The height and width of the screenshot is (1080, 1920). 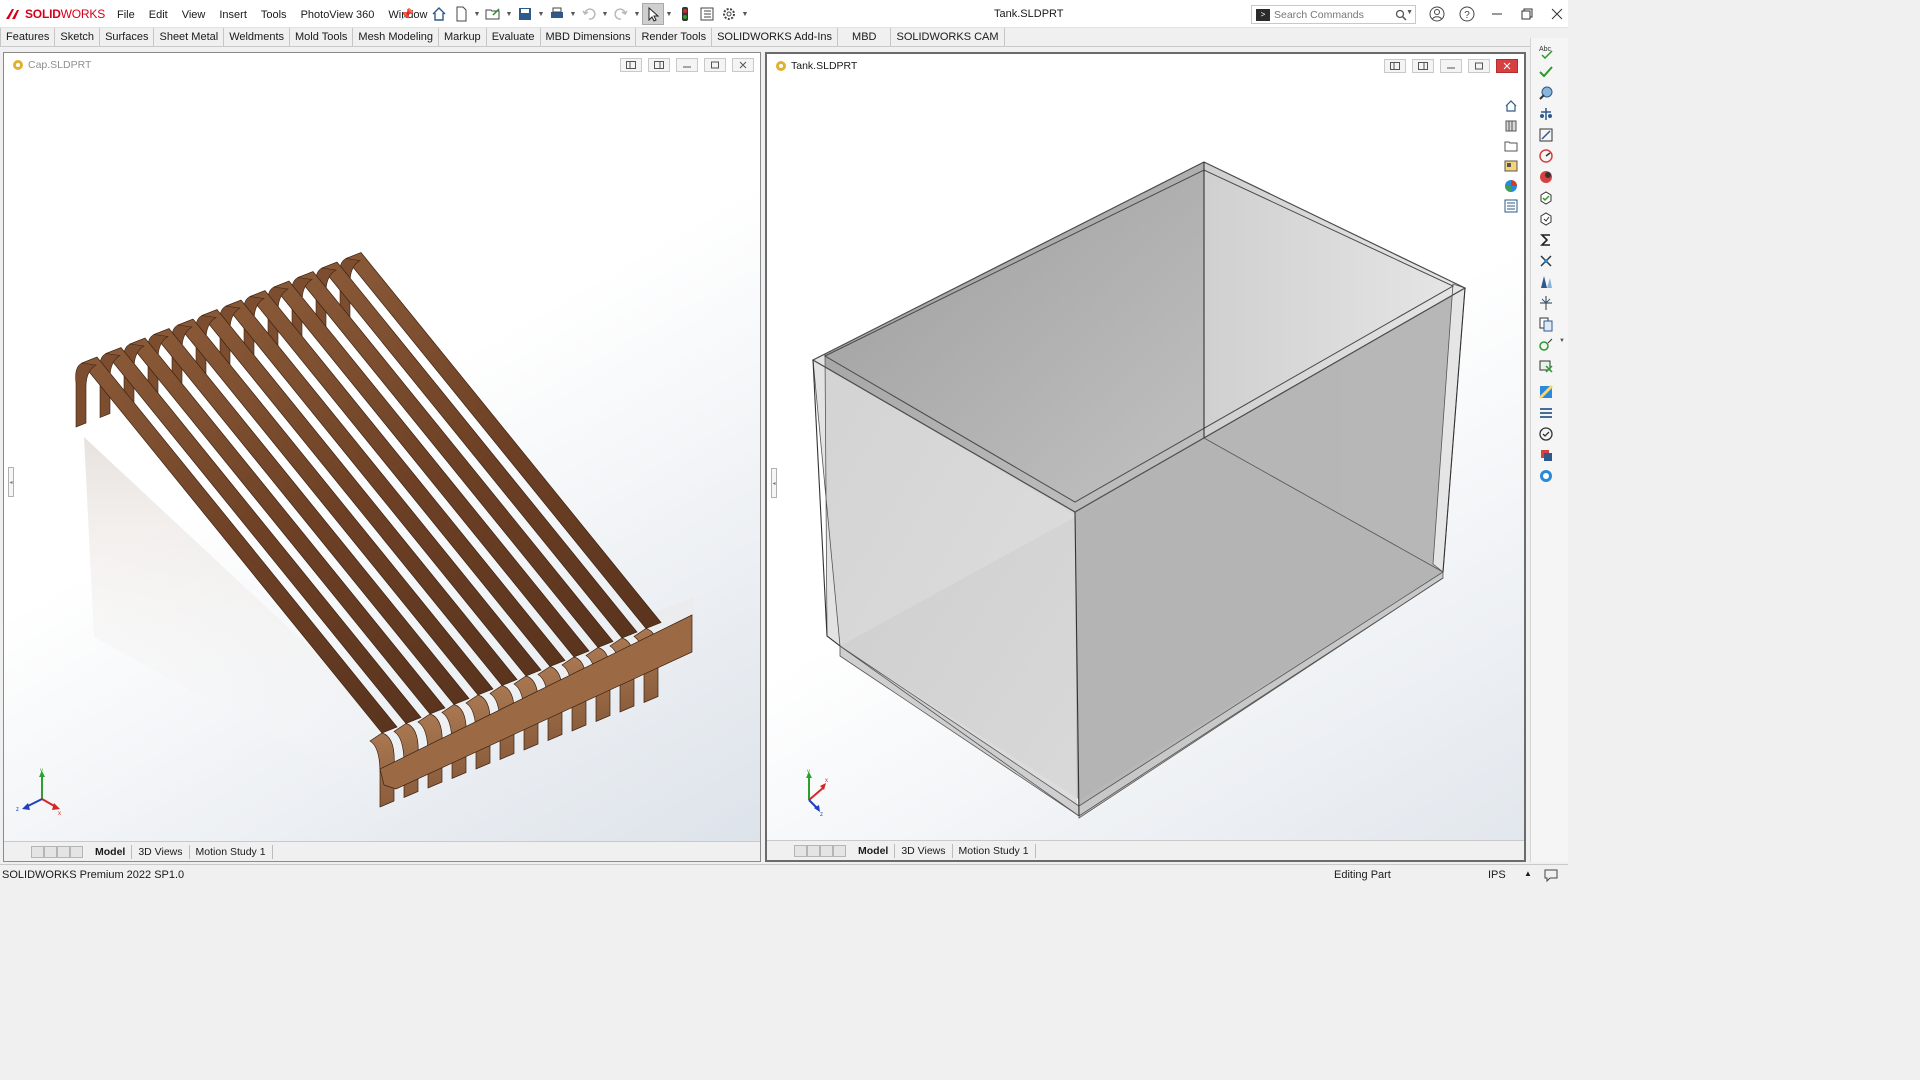 I want to click on sketch-icon, so click(x=1546, y=135).